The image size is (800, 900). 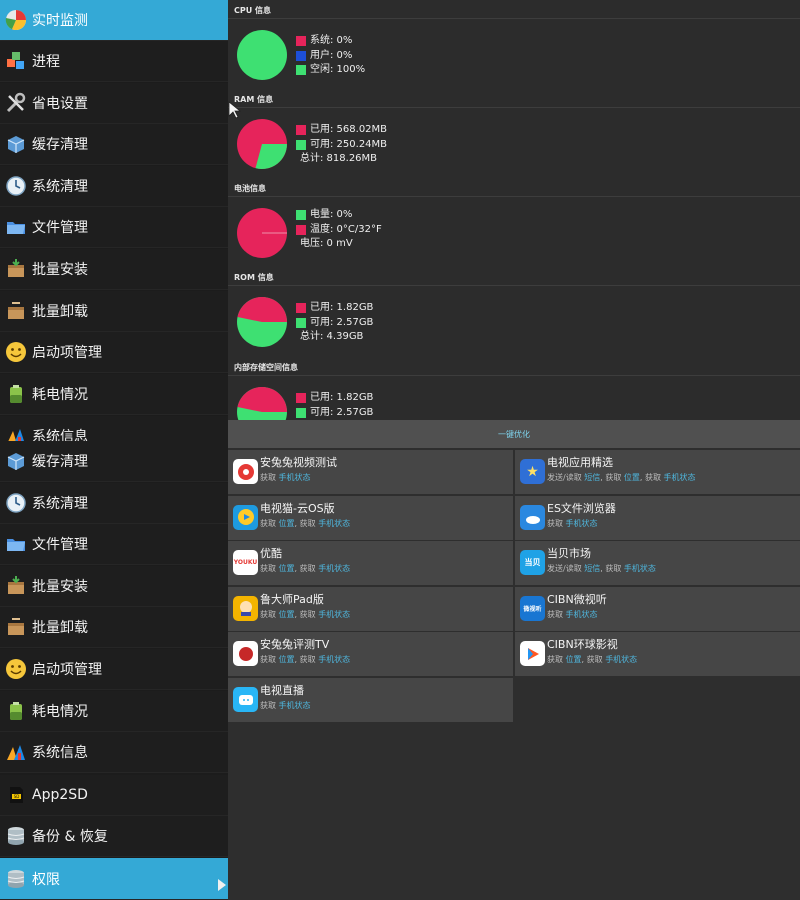 I want to click on ram-section: 已用: 568.02MB 可用: 250.24MB 总计: 818.26MB, so click(x=514, y=142).